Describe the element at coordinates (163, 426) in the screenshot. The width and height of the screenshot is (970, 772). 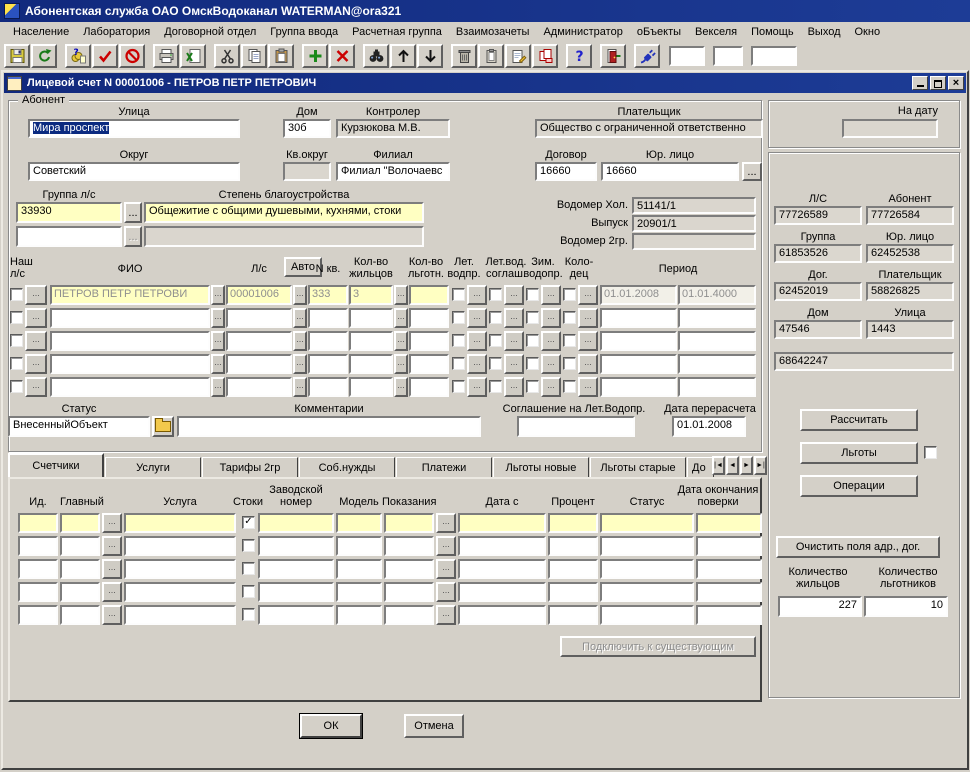
I see `status-folder-button` at that location.